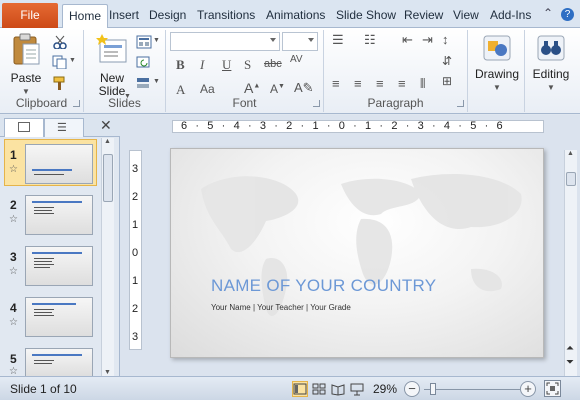  I want to click on editor-scrollbar: ▲ ⏶ ⏷, so click(570, 263).